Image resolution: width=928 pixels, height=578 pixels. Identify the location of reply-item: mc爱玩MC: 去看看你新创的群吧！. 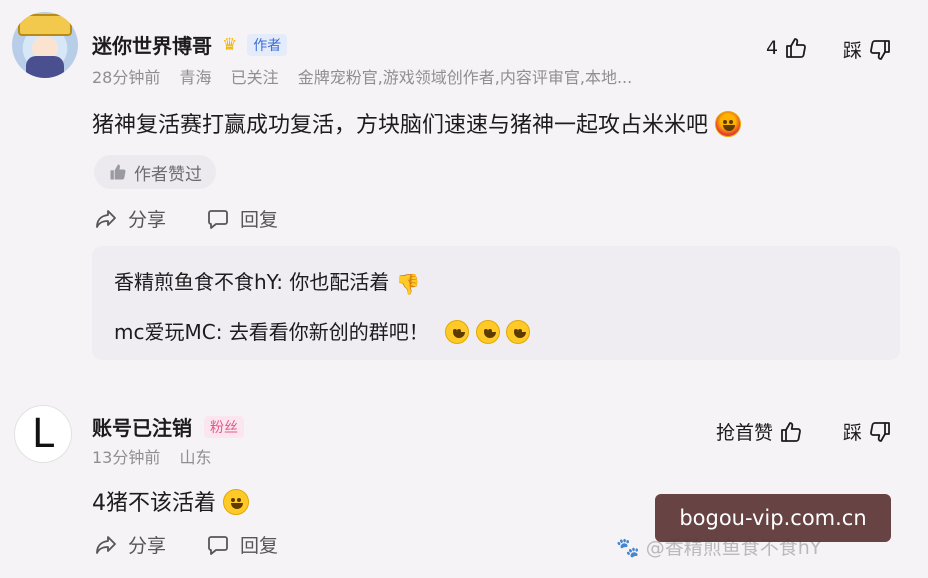
(322, 330).